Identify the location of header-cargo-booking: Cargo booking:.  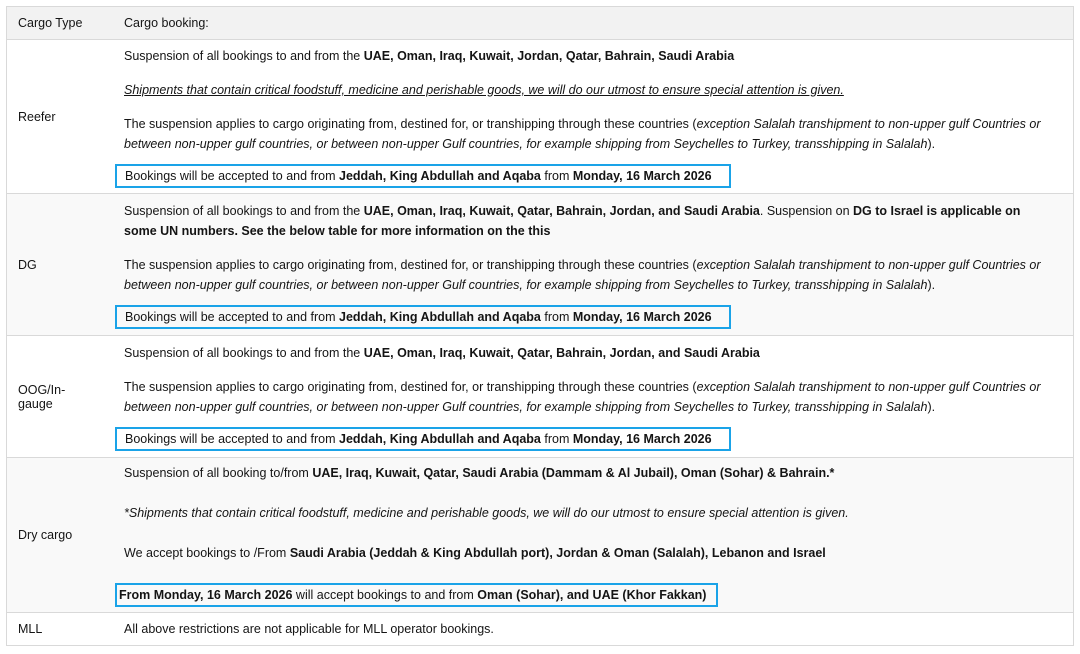
(594, 23).